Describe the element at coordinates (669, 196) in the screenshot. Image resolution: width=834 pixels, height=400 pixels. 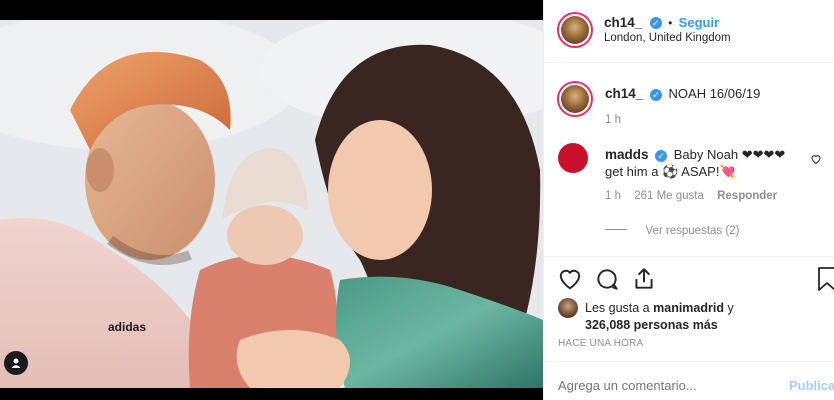
I see `comment-likes: 261 Me gusta` at that location.